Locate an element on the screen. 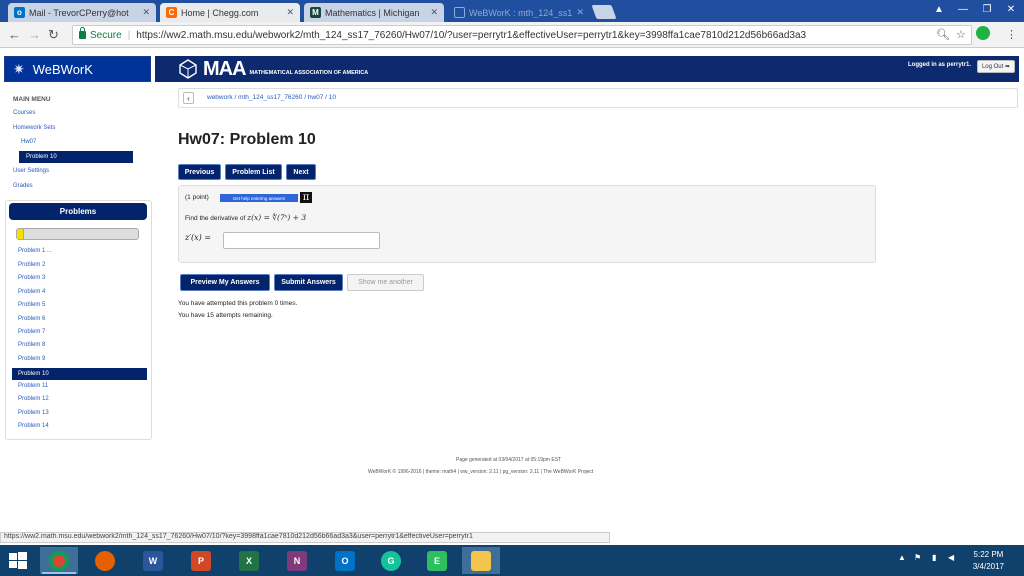 This screenshot has height=576, width=1024. minimize-icon: — is located at coordinates (963, 9).